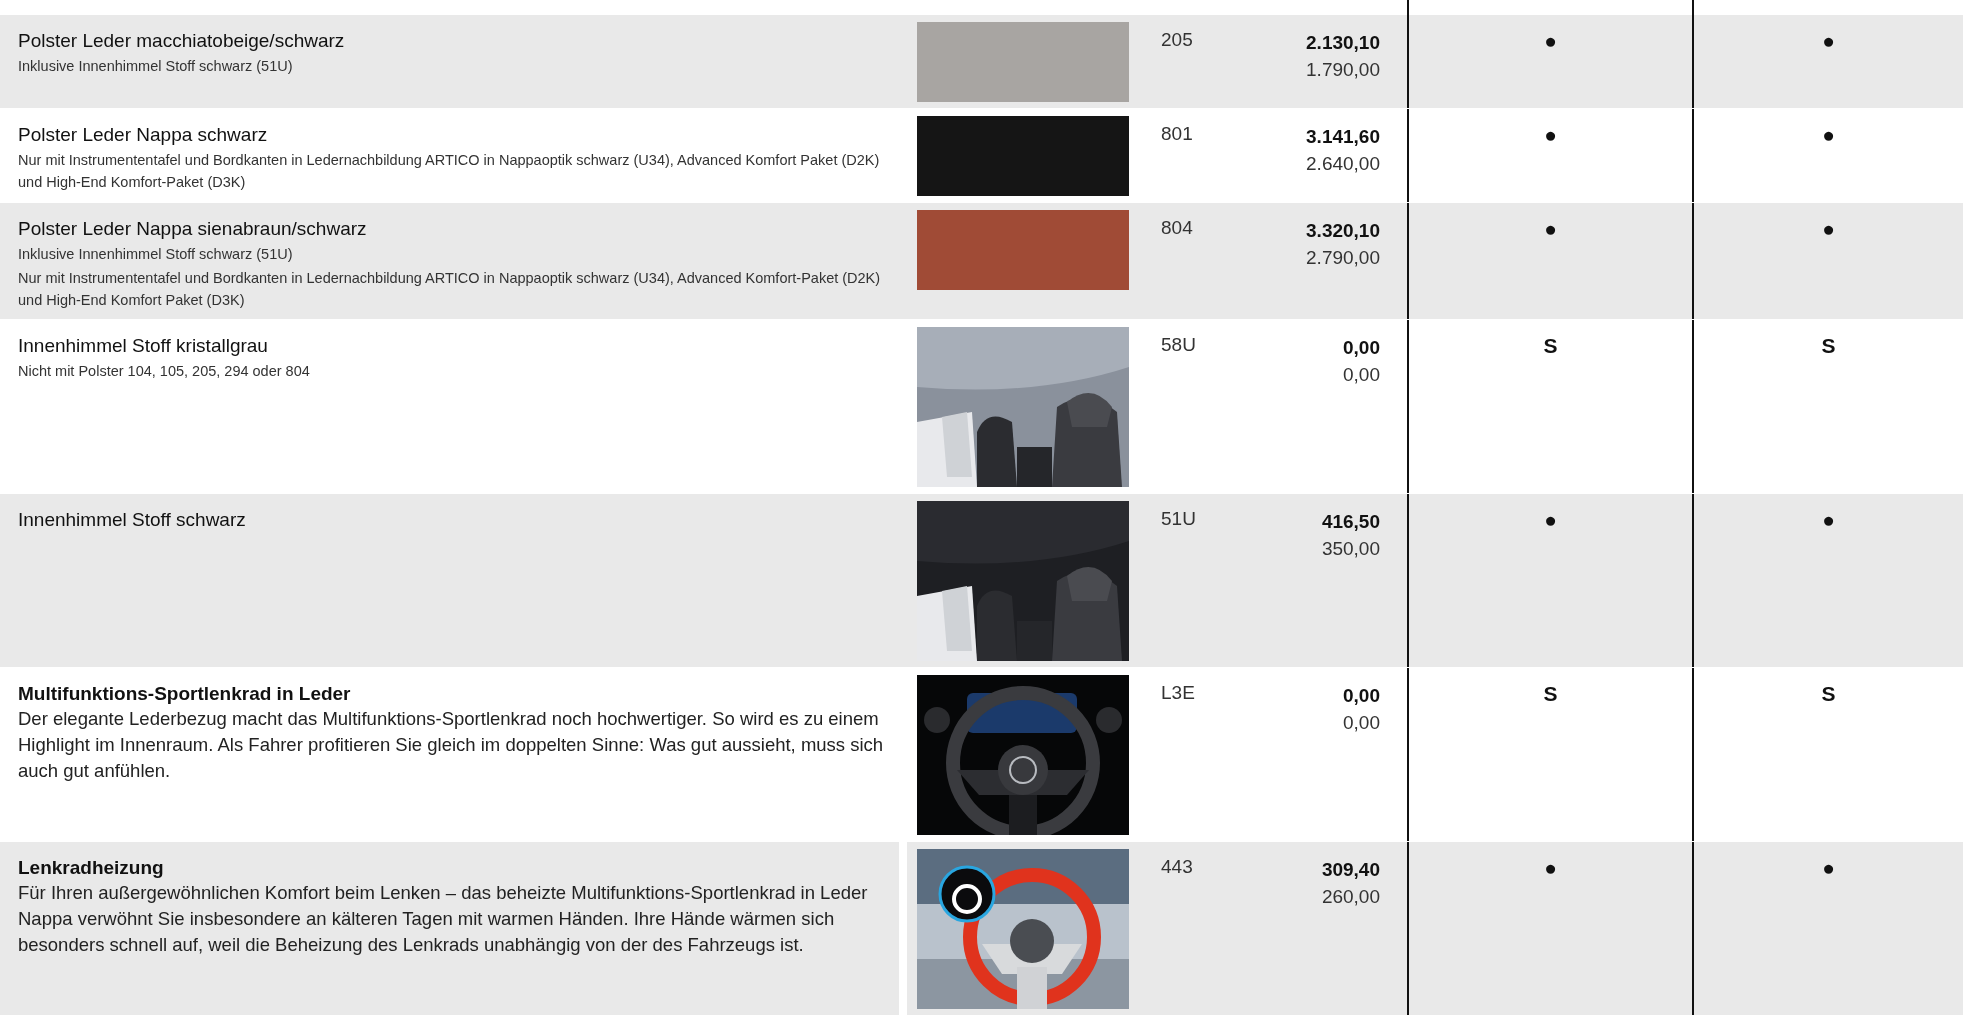 Image resolution: width=1963 pixels, height=1016 pixels. Describe the element at coordinates (1350, 897) in the screenshot. I see `net-price: 260,00` at that location.